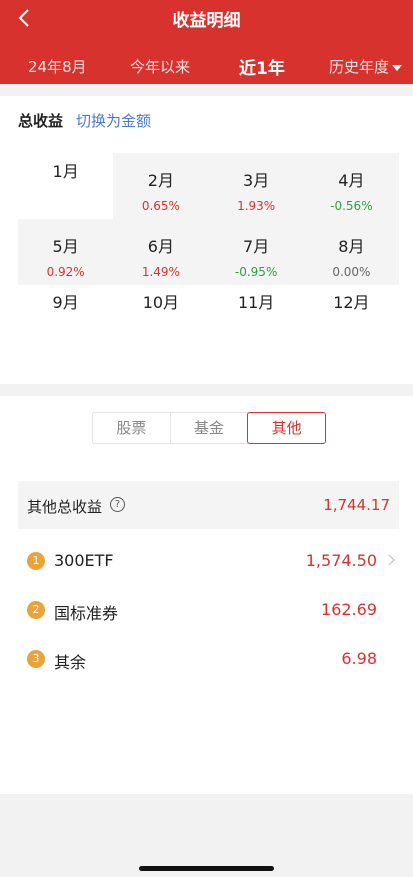  What do you see at coordinates (356, 505) in the screenshot?
I see `other-total-value: 1,744.17` at bounding box center [356, 505].